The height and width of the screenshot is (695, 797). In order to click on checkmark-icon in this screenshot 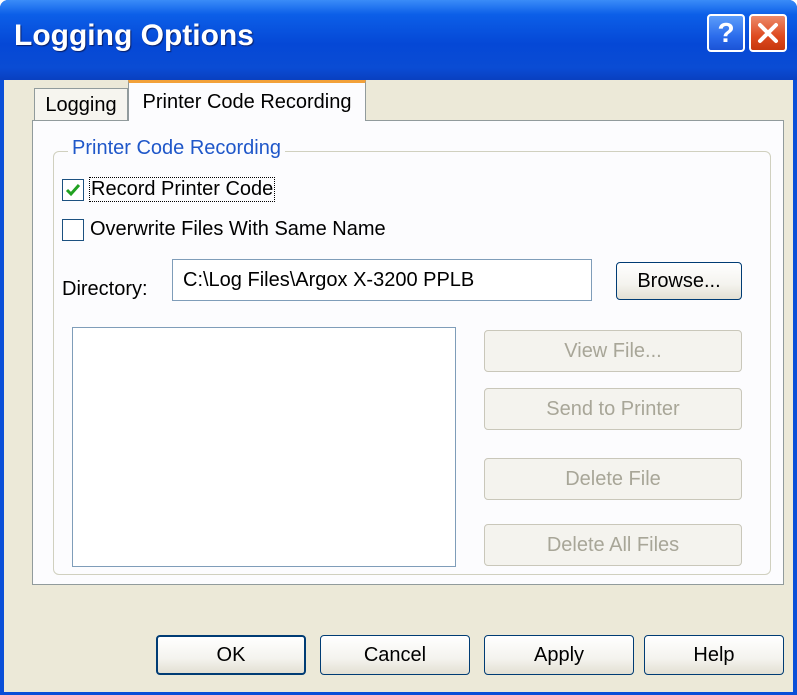, I will do `click(73, 189)`.